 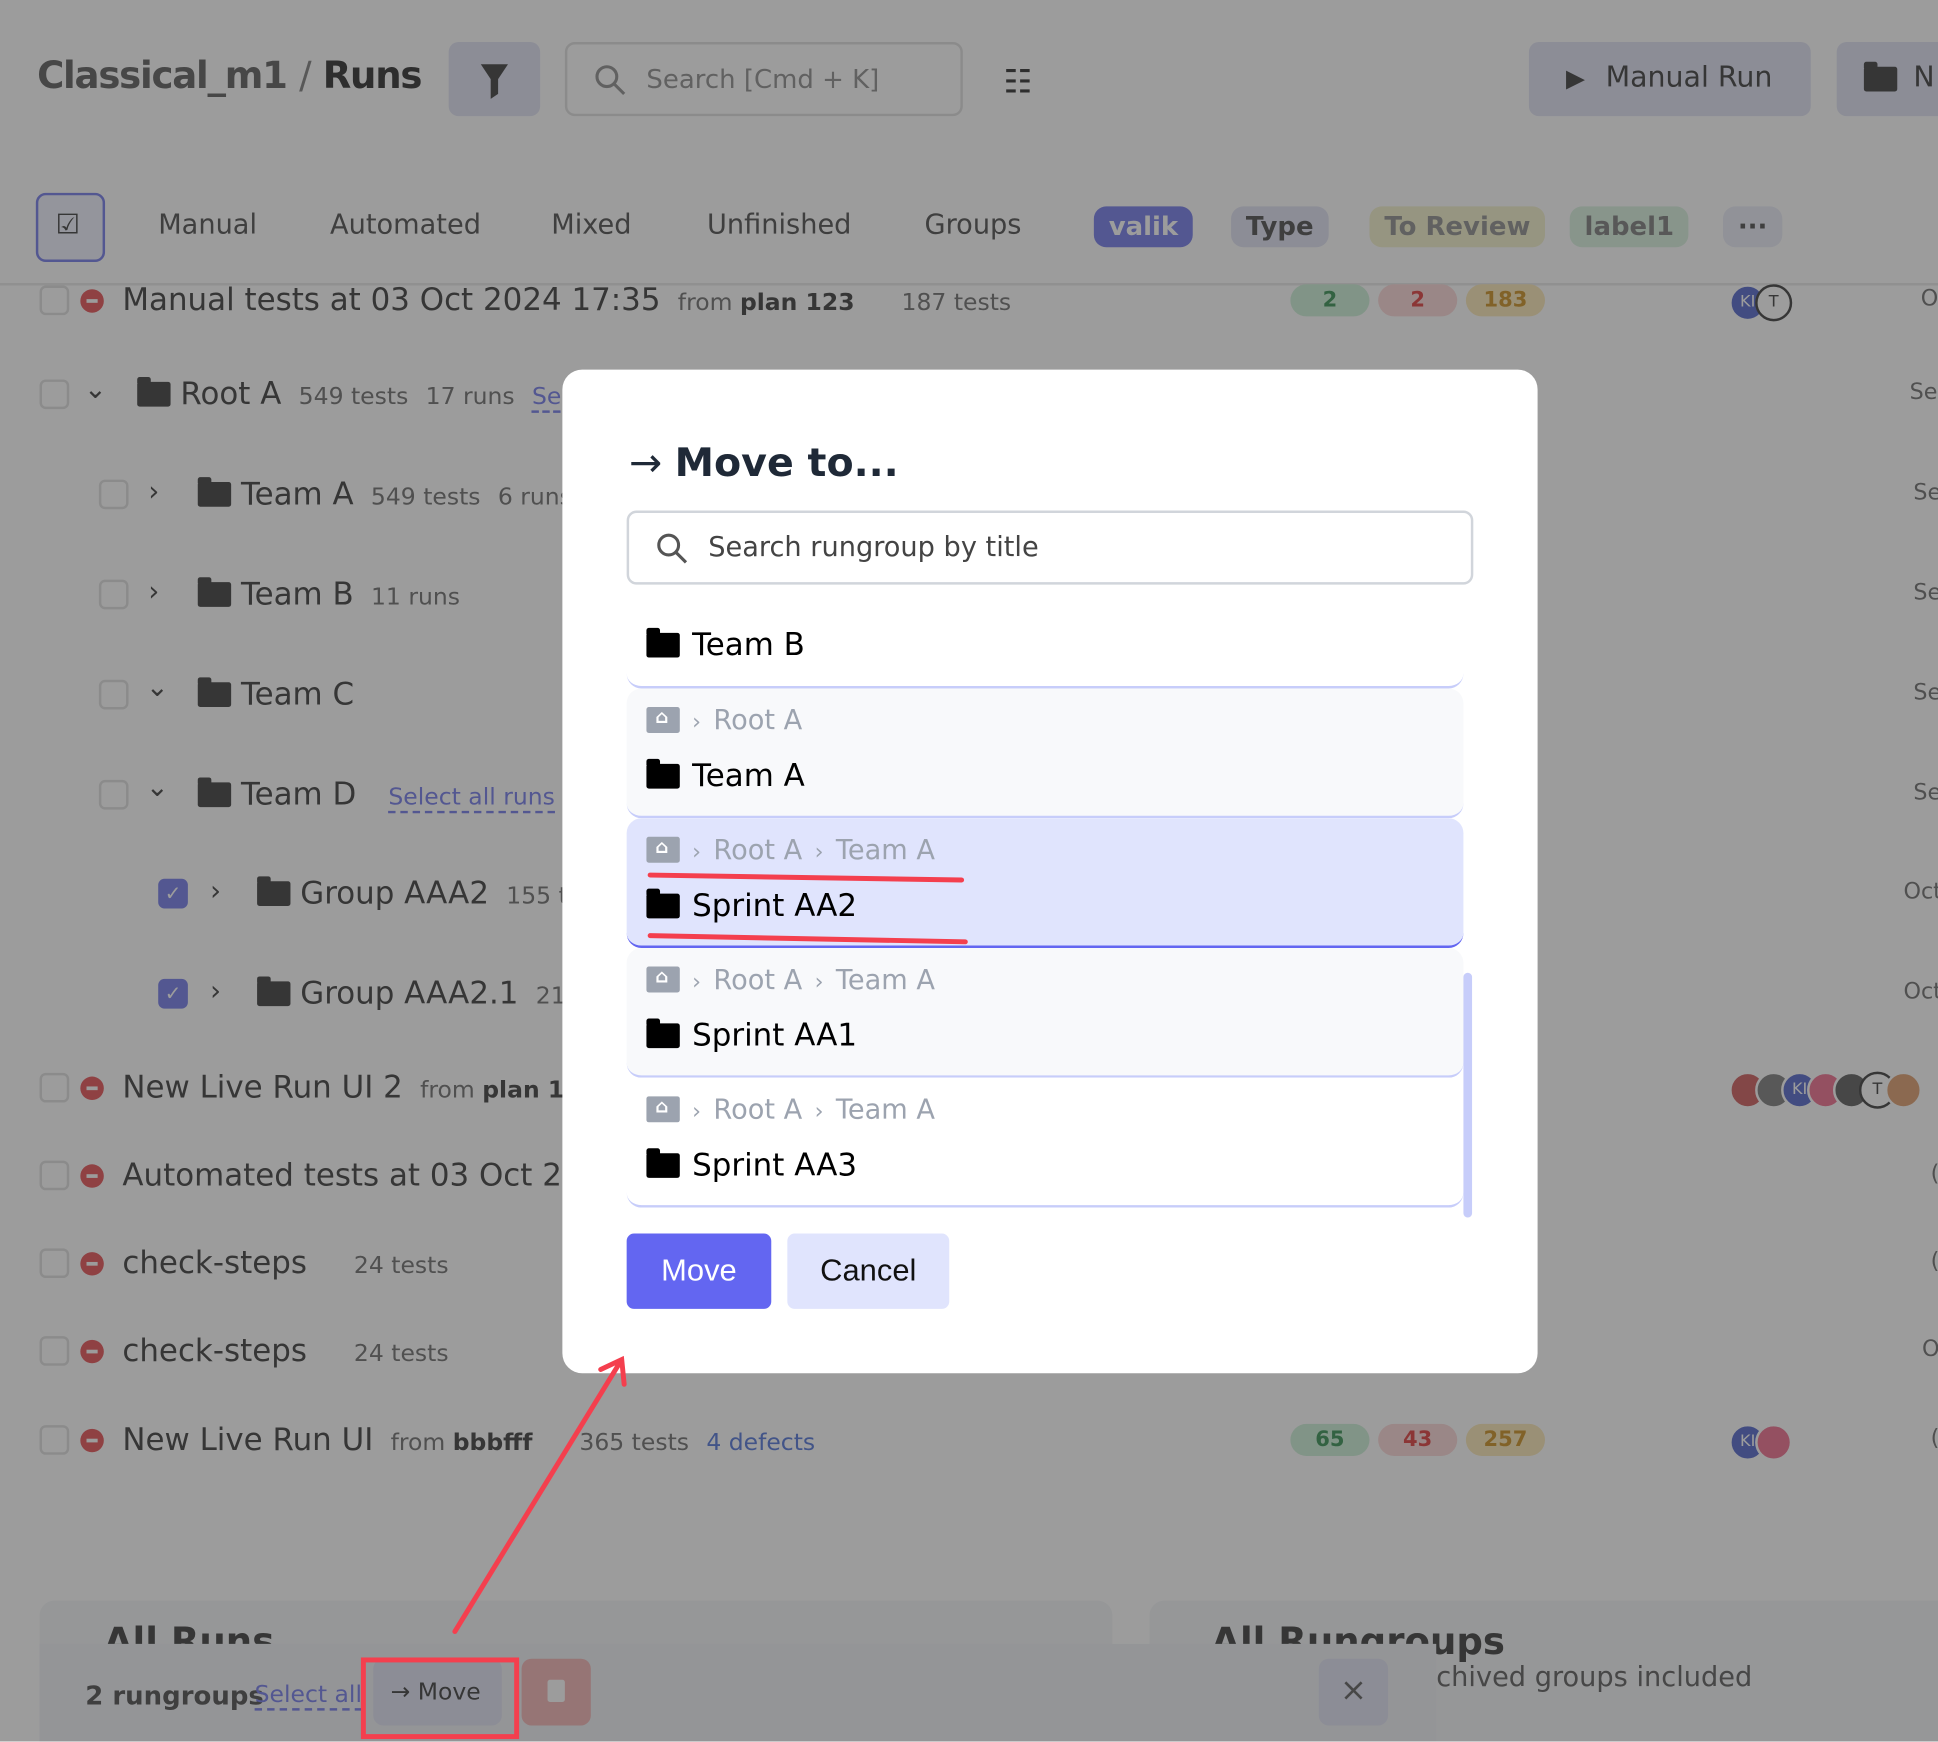 What do you see at coordinates (1045, 883) in the screenshot?
I see `rungroup-option-selected: ›Root A›Team ASprint AA2` at bounding box center [1045, 883].